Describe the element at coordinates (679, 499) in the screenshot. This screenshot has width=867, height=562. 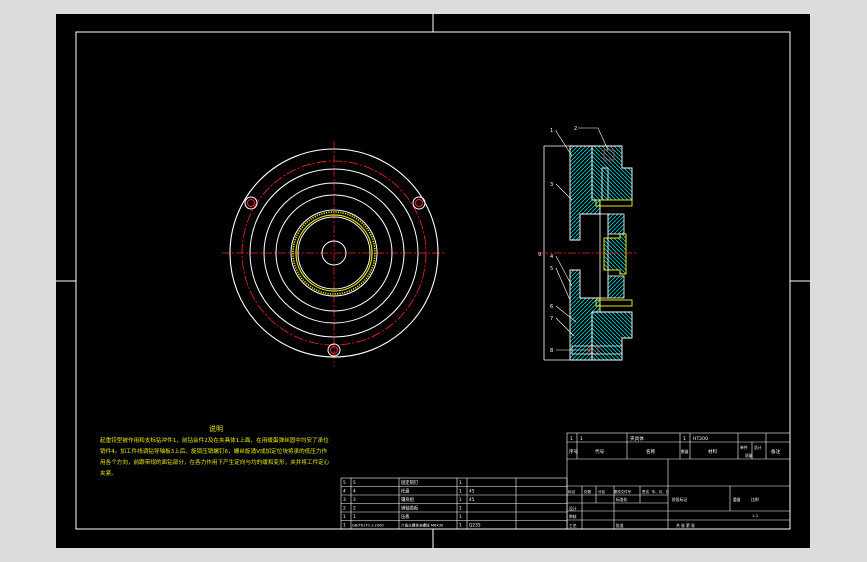
I see `tb-stage-label: 阶段标记` at that location.